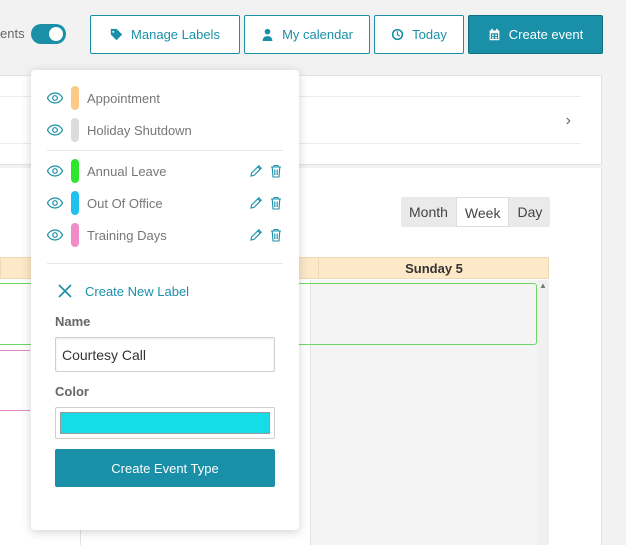 This screenshot has width=626, height=545. I want to click on create-new-label-toggle: Create New Label, so click(123, 291).